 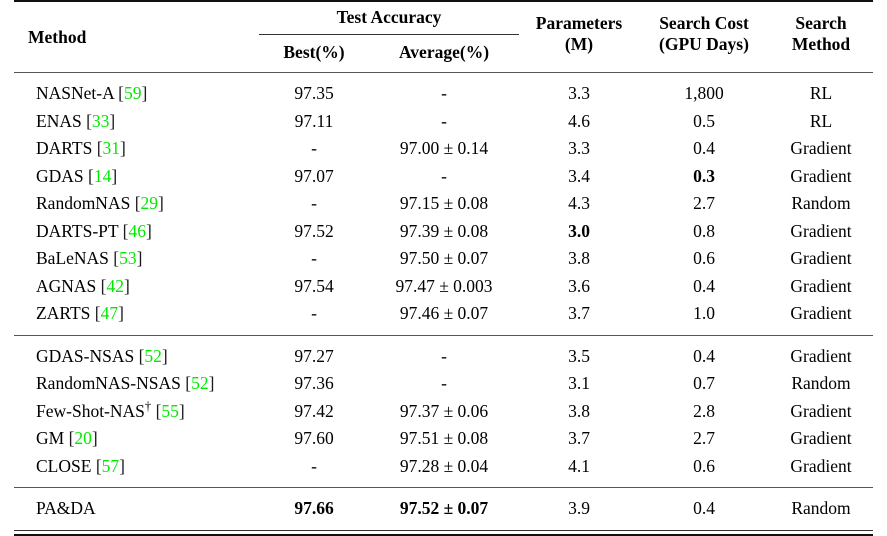 What do you see at coordinates (136, 122) in the screenshot?
I see `cell-method: ENAS [33]` at bounding box center [136, 122].